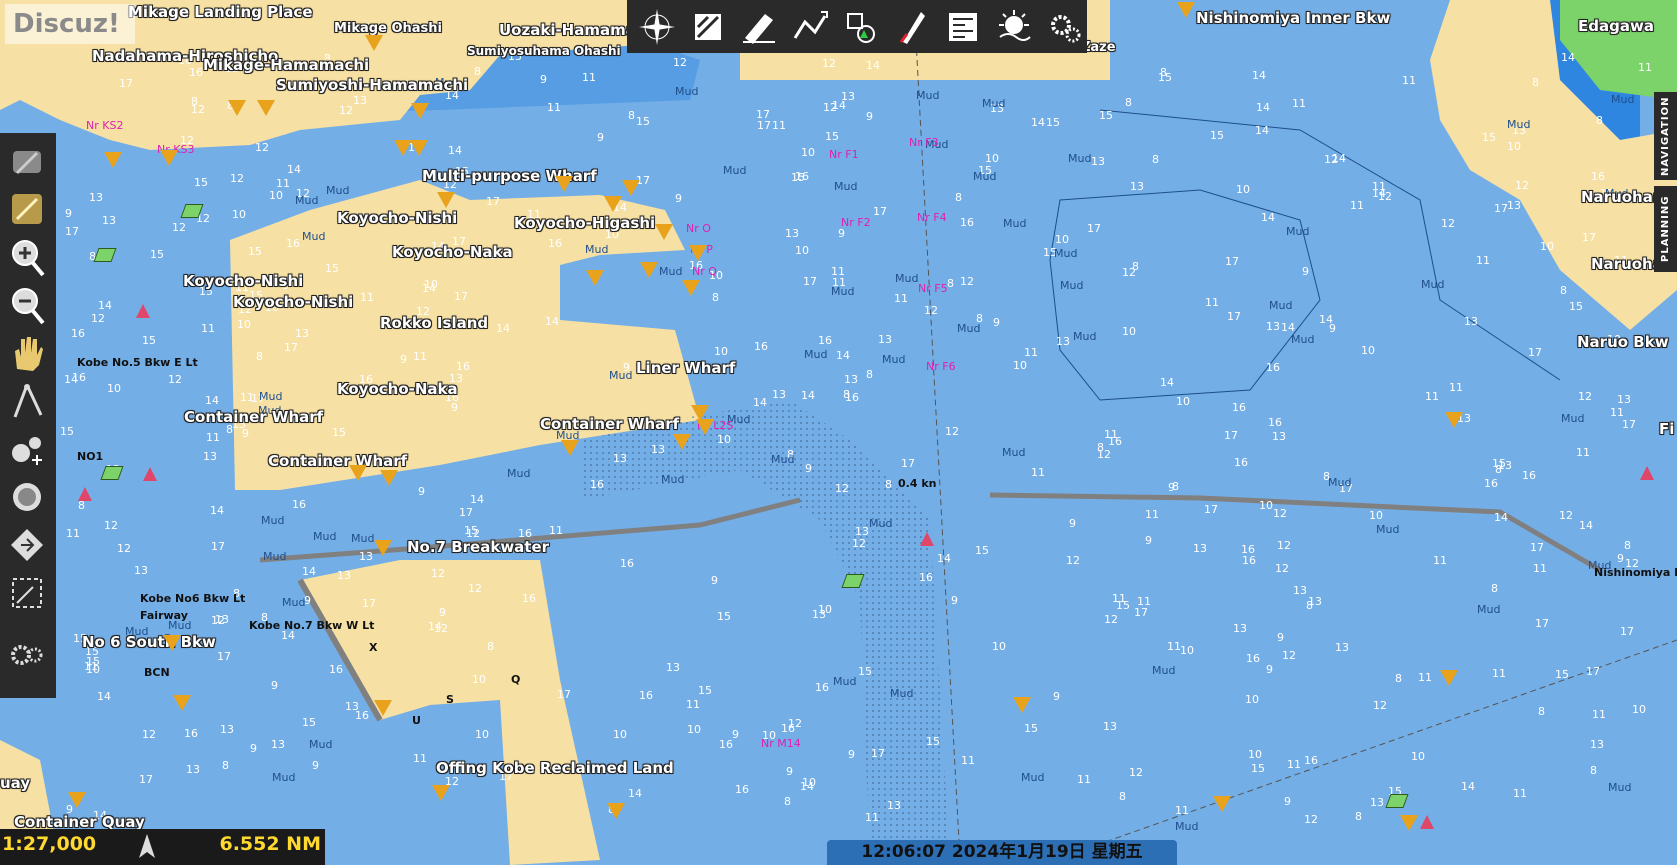 The height and width of the screenshot is (865, 1677). I want to click on routes-button, so click(810, 27).